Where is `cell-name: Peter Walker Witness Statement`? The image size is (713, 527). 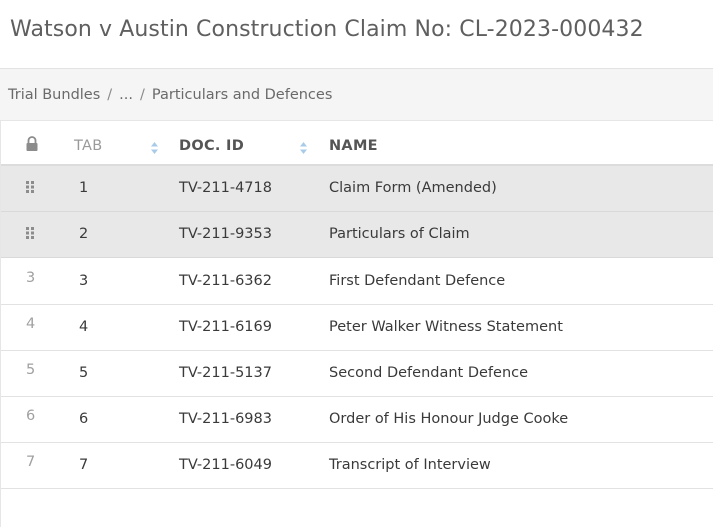 cell-name: Peter Walker Witness Statement is located at coordinates (446, 327).